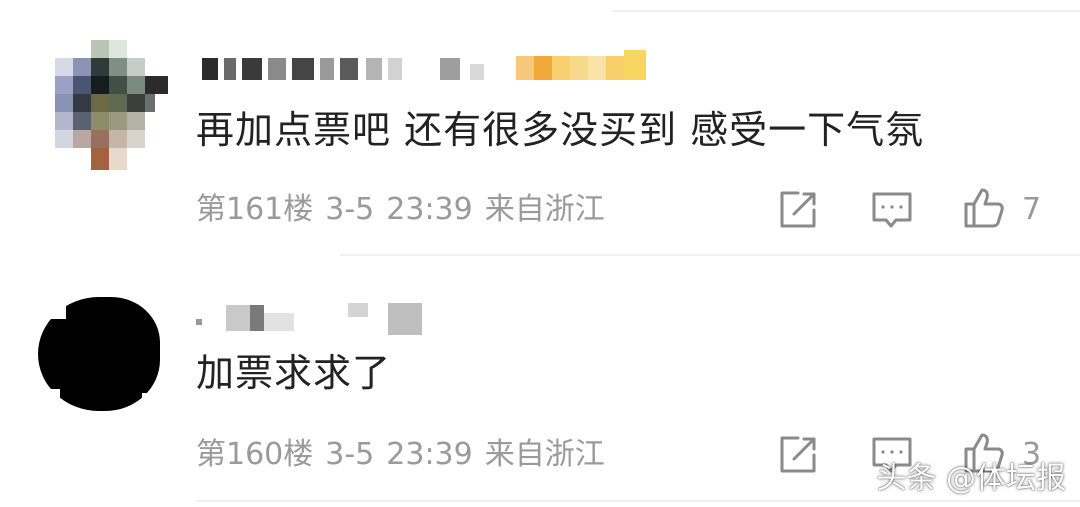 The image size is (1080, 507). I want to click on reply-button, so click(892, 210).